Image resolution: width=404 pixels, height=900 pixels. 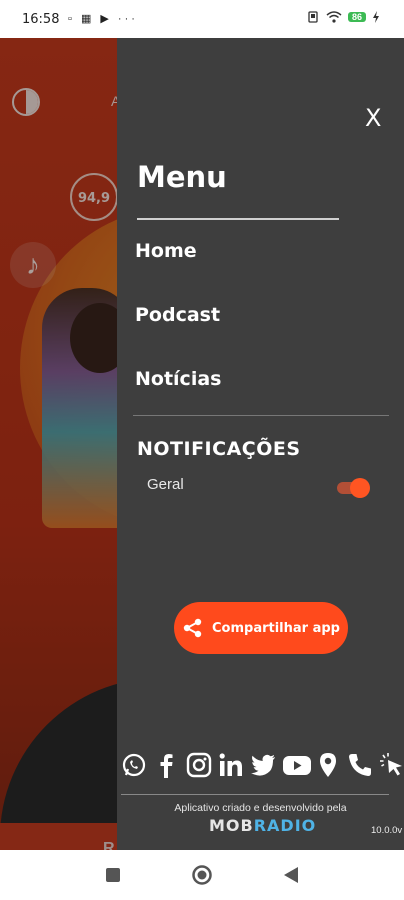 What do you see at coordinates (297, 765) in the screenshot?
I see `youtube-icon` at bounding box center [297, 765].